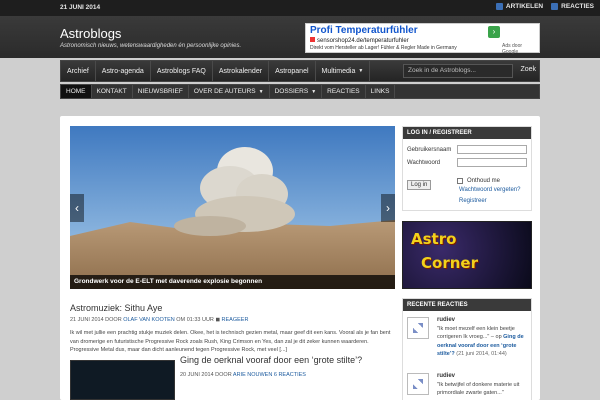 Image resolution: width=600 pixels, height=400 pixels. I want to click on subnav-item-nieuwsbrief: NIEUWSBRIEF, so click(161, 91).